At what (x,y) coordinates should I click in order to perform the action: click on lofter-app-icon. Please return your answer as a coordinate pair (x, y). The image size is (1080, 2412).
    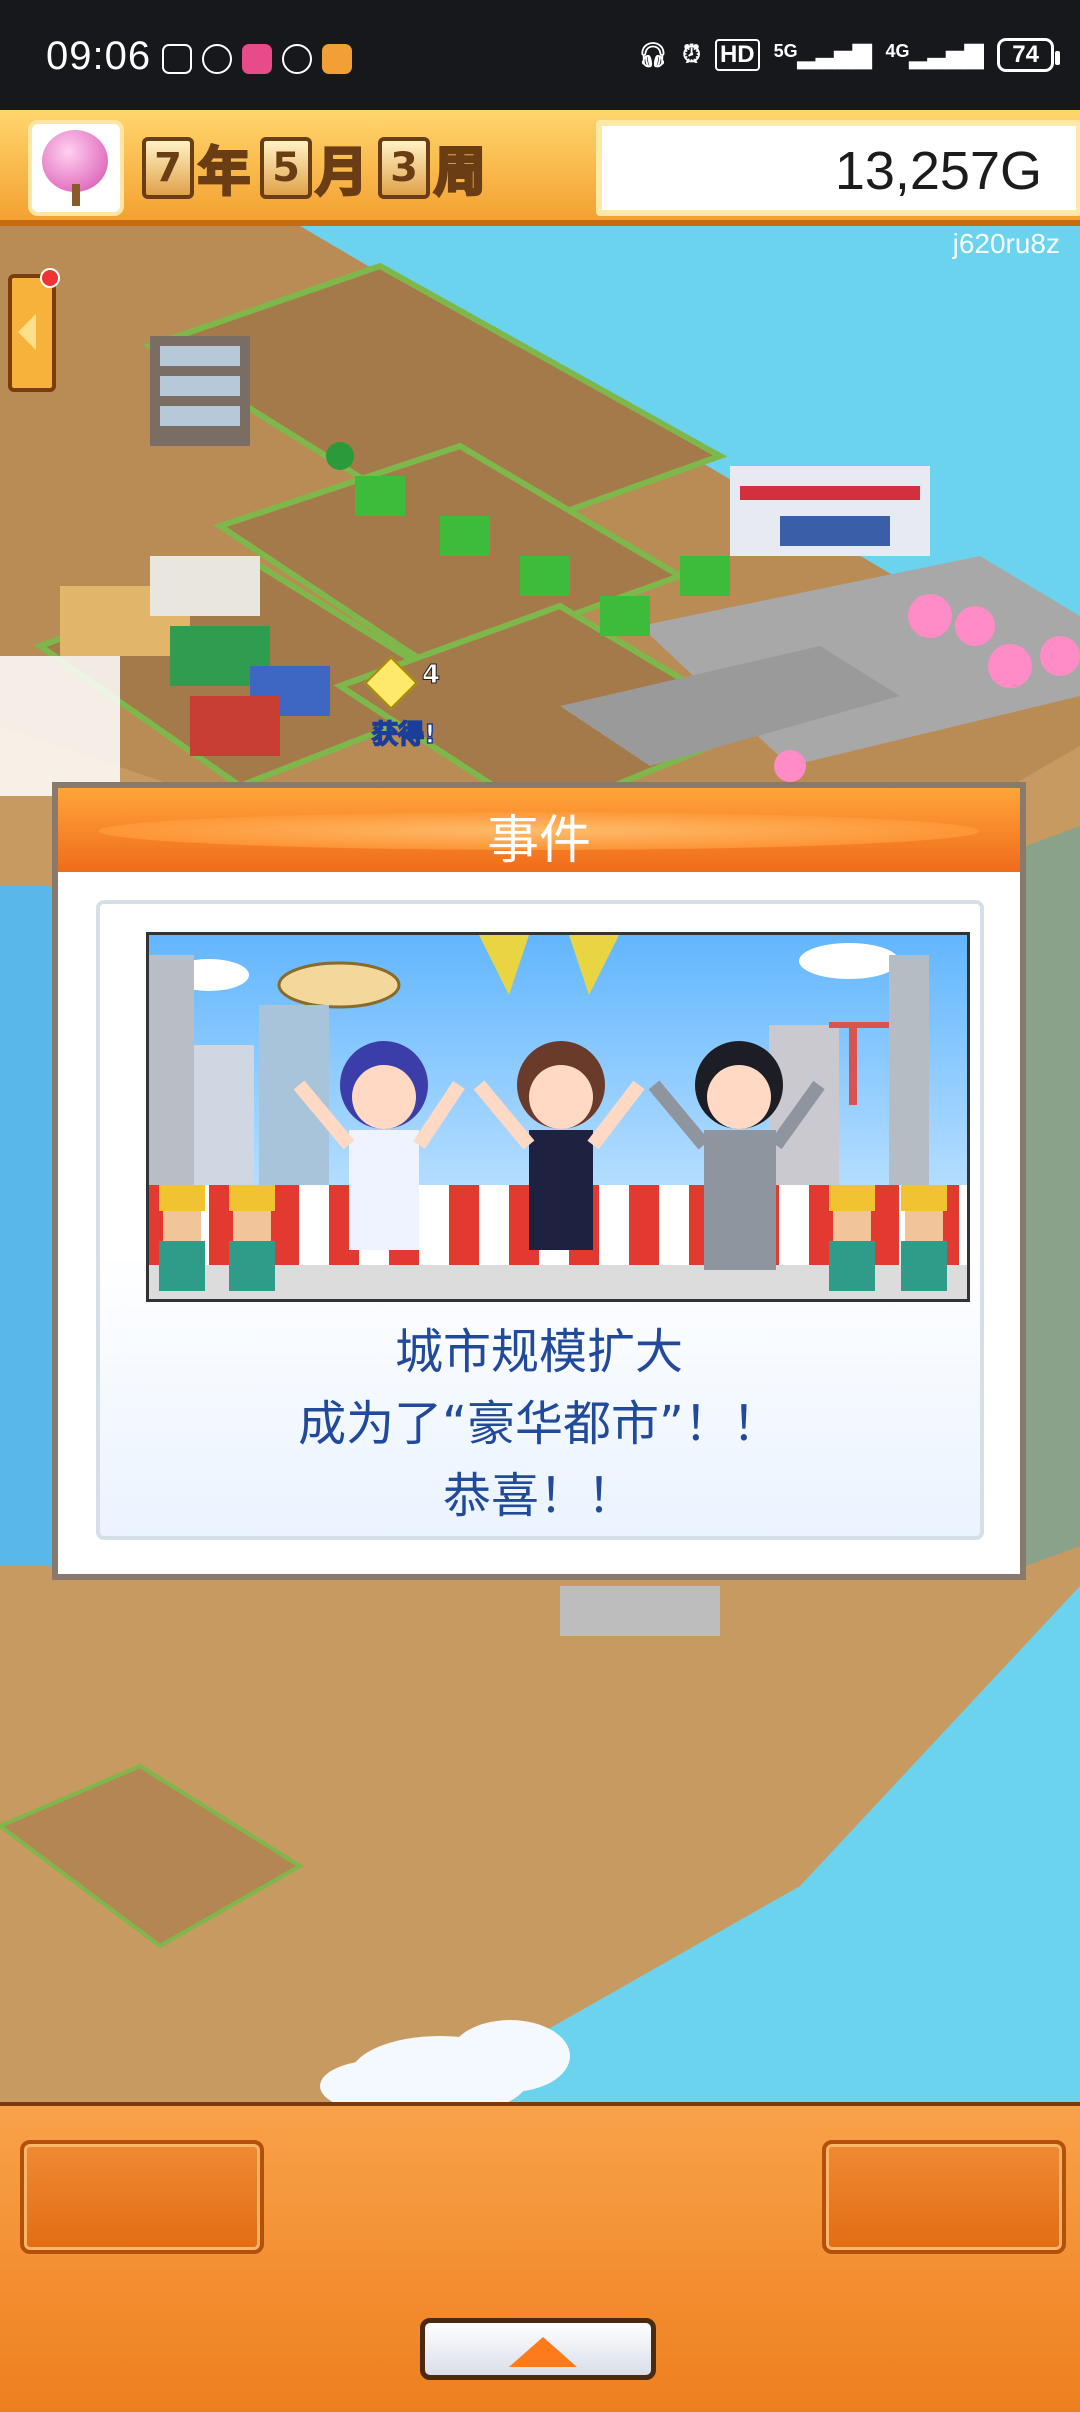
    Looking at the image, I should click on (257, 59).